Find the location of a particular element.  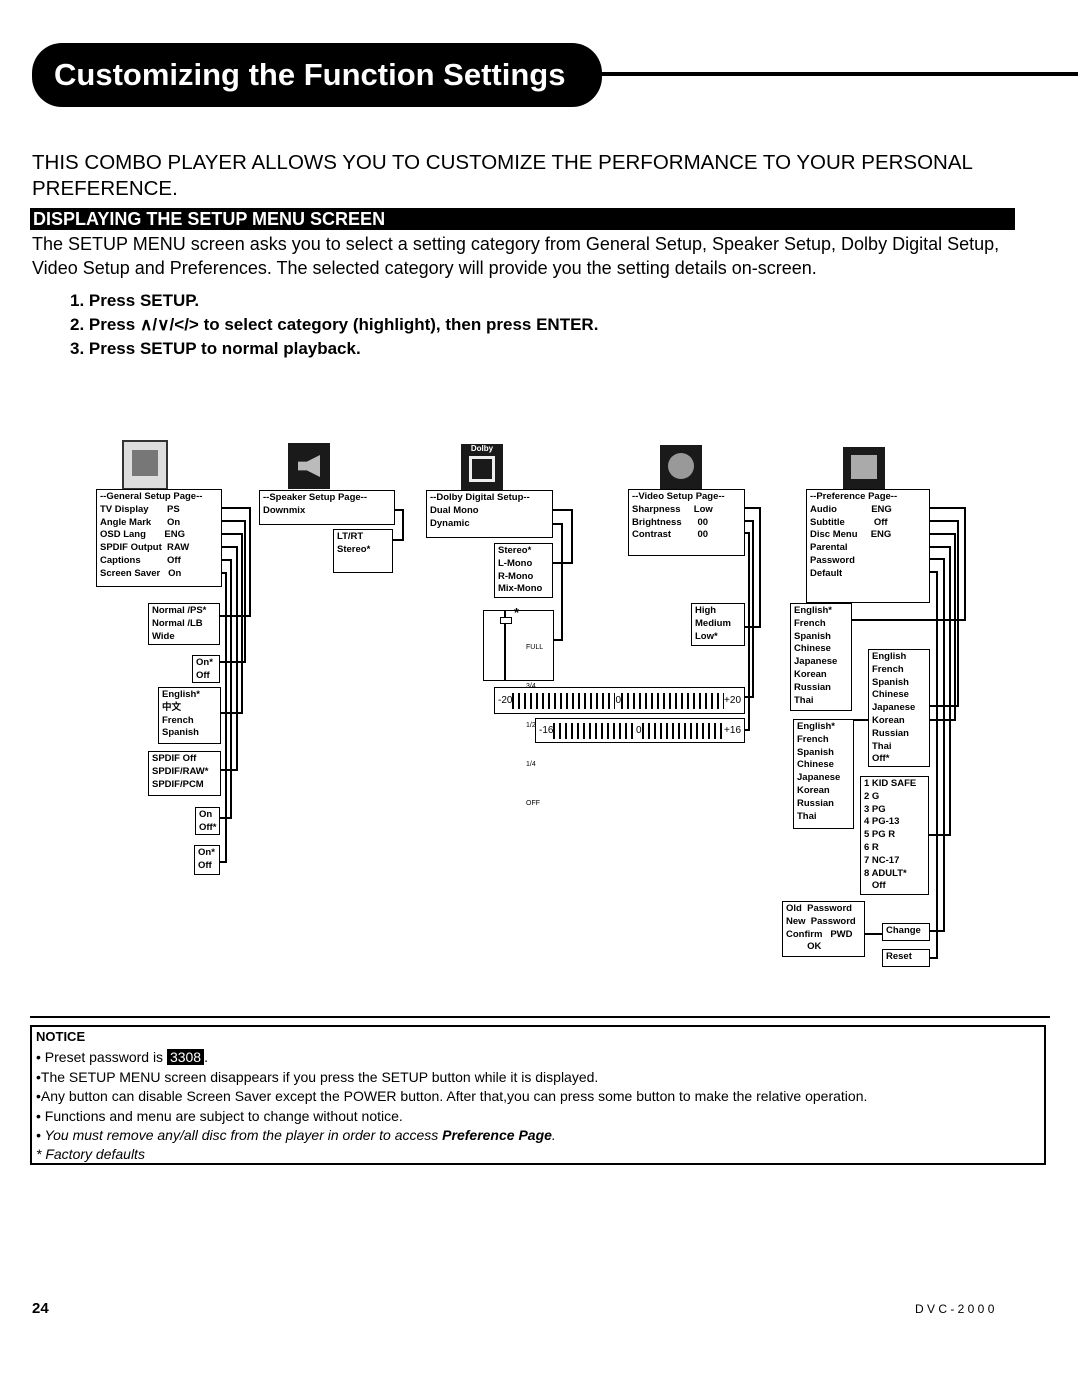

brightness-scale: -20 0 +20 is located at coordinates (619, 700).